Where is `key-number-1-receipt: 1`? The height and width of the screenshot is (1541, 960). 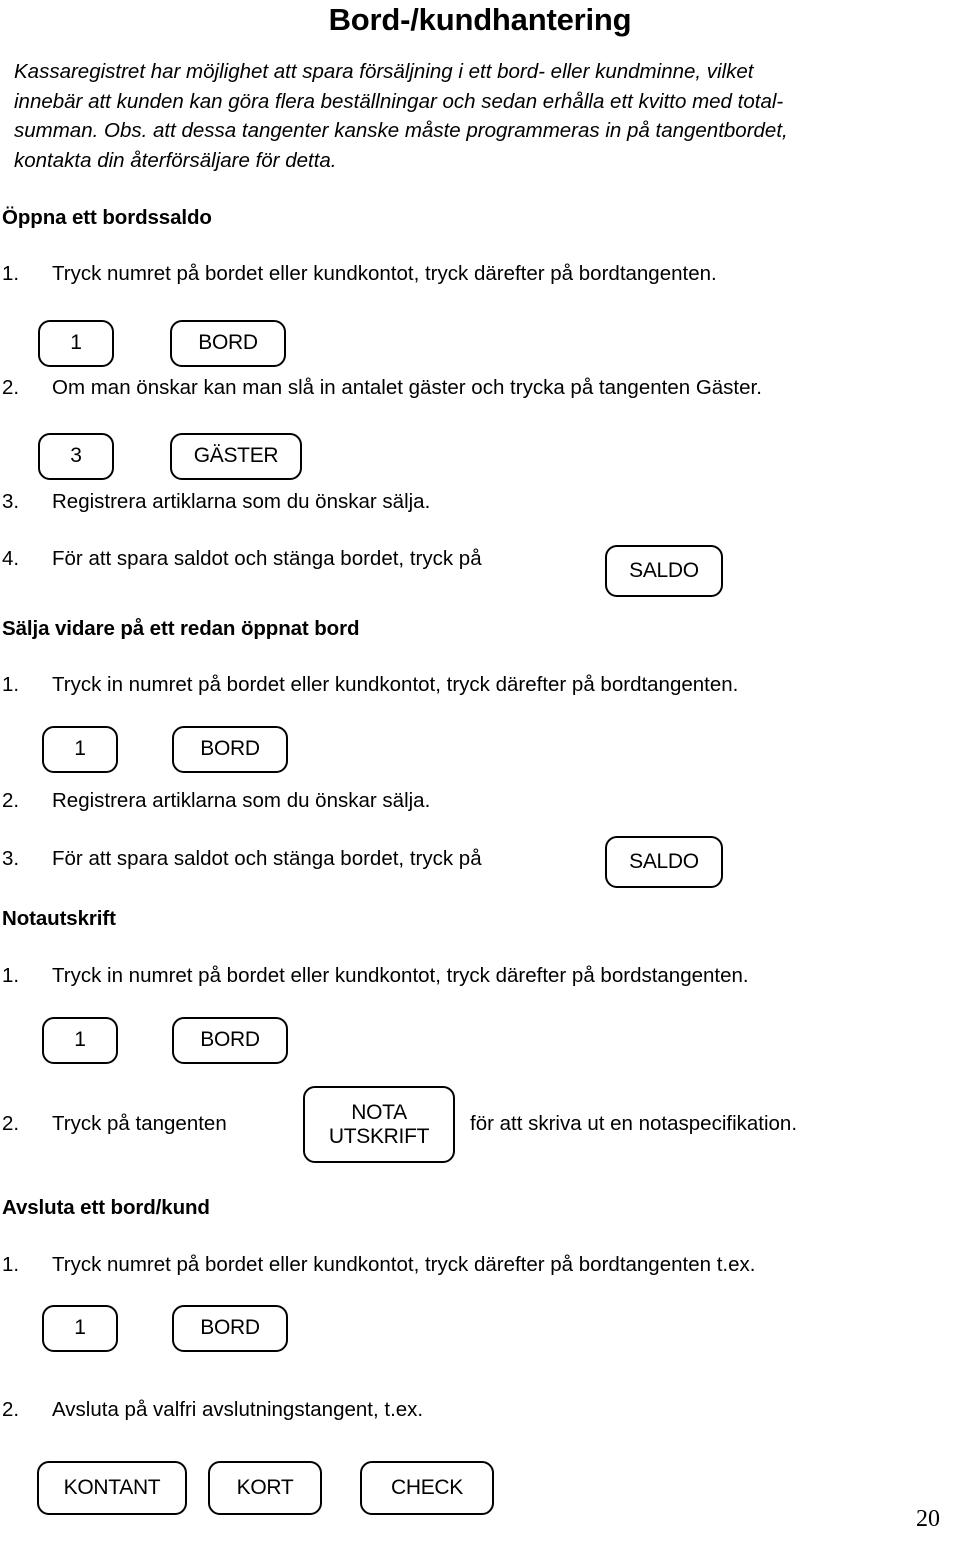
key-number-1-receipt: 1 is located at coordinates (80, 1040).